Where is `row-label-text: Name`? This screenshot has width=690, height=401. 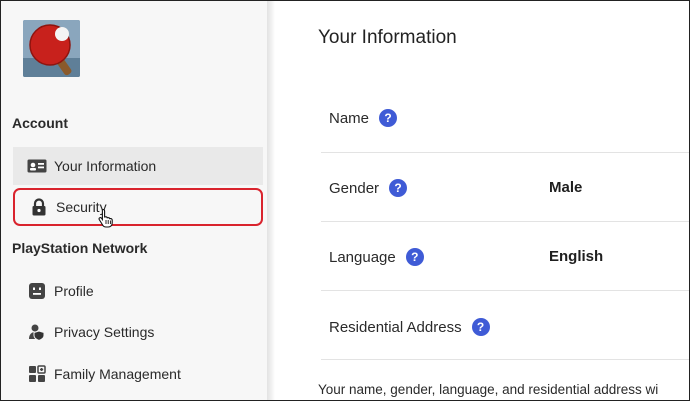 row-label-text: Name is located at coordinates (349, 118).